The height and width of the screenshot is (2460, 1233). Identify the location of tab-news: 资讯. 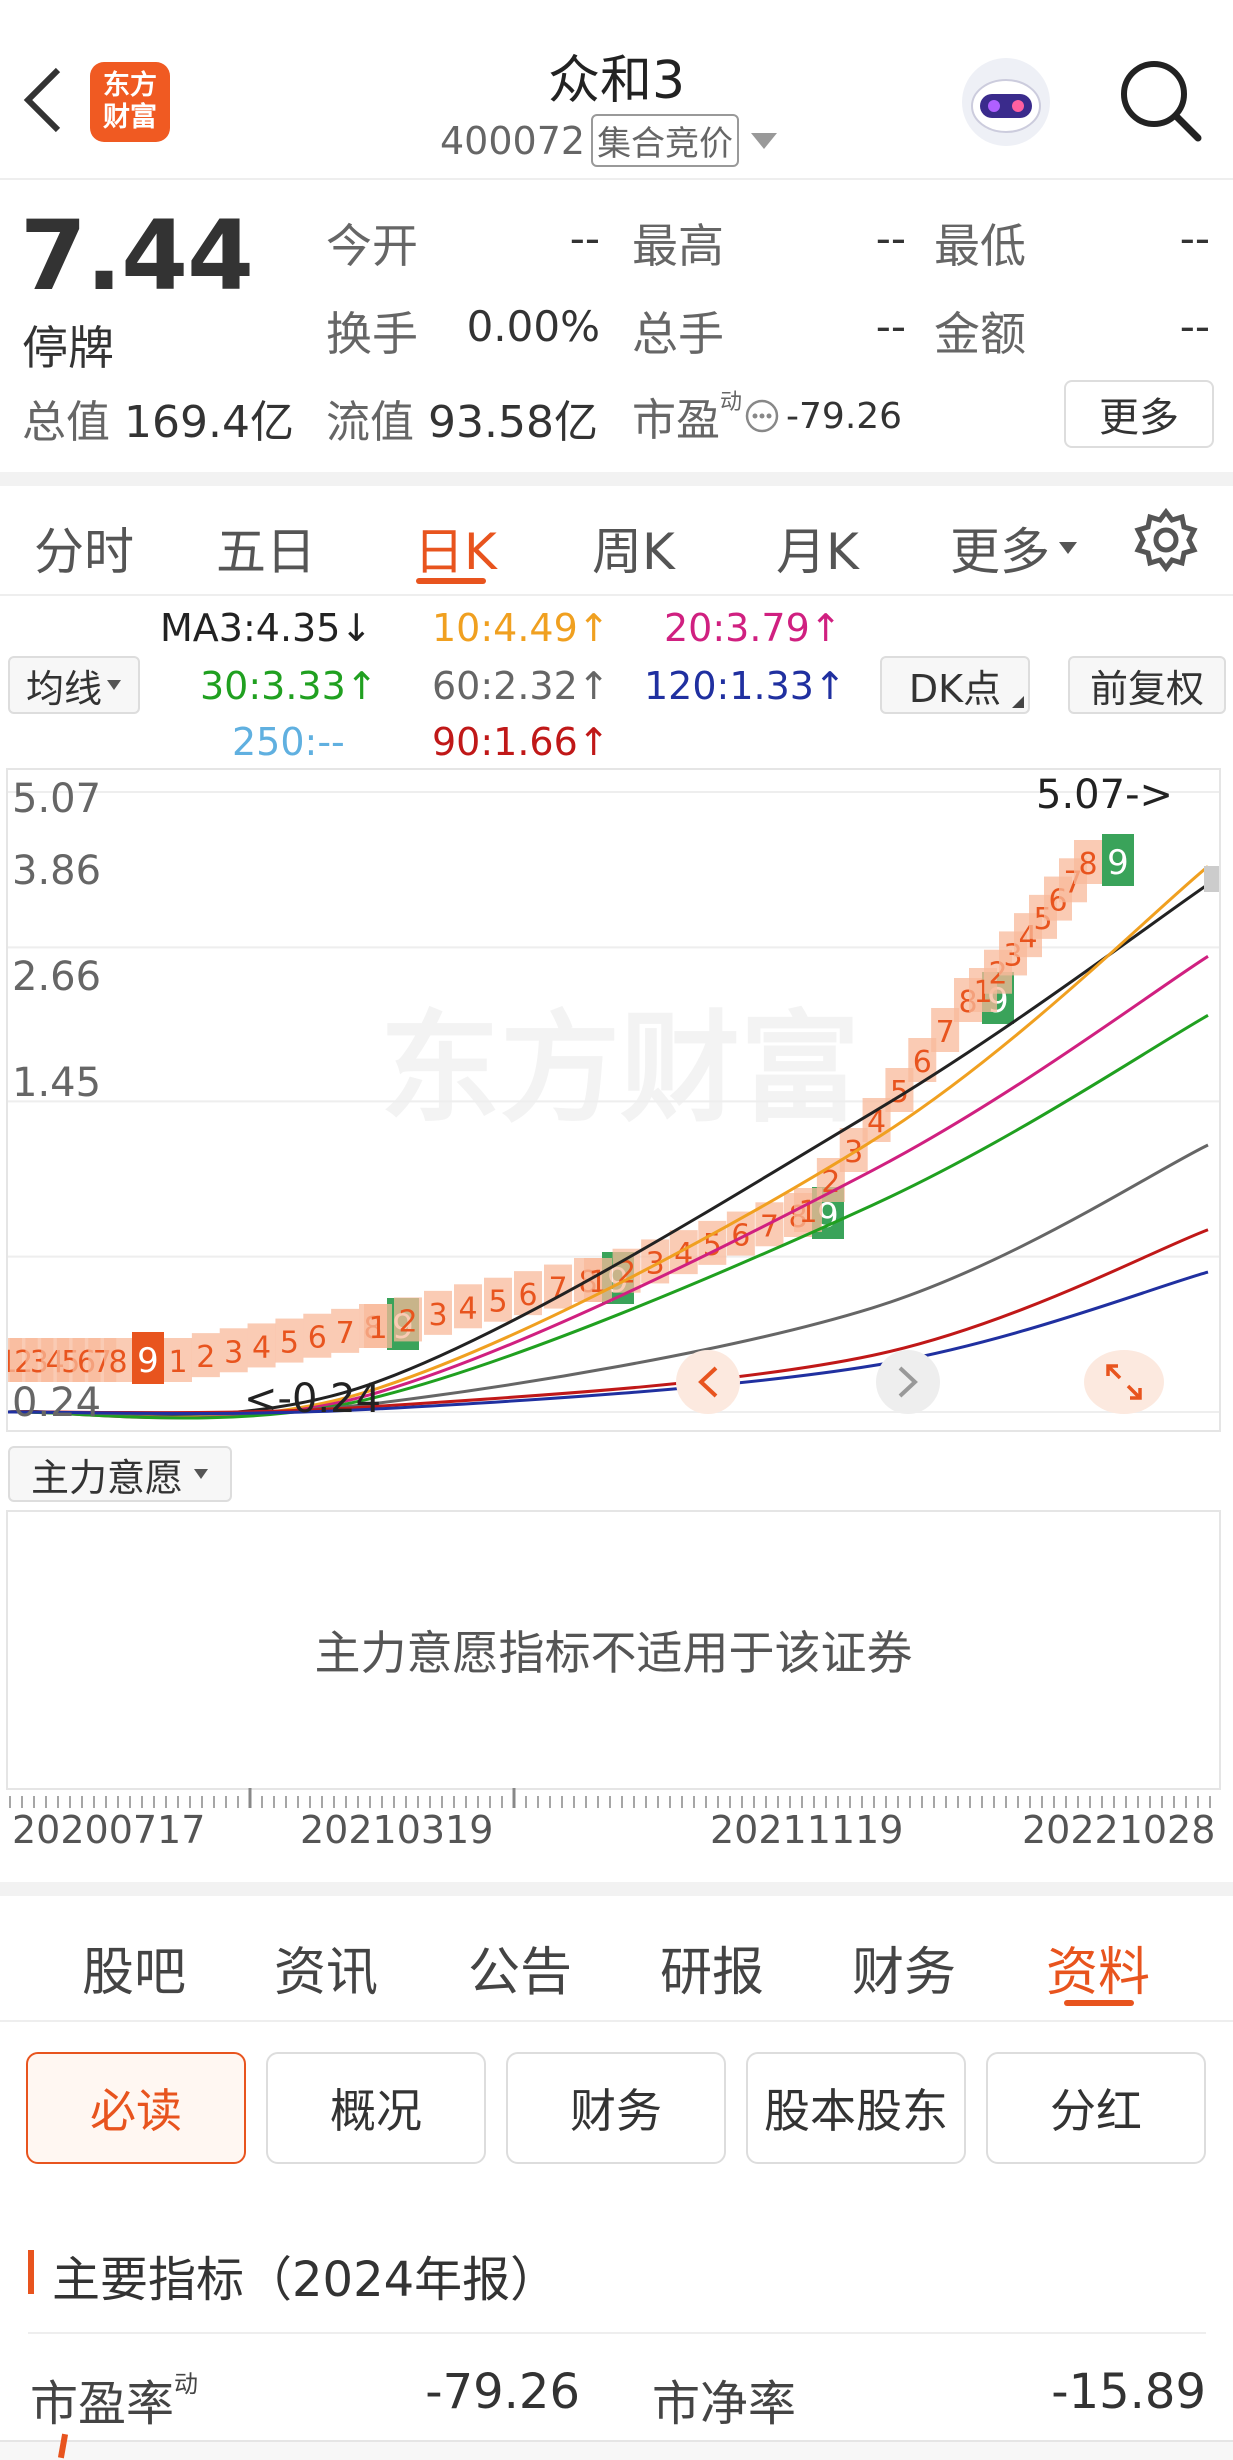
(326, 1967).